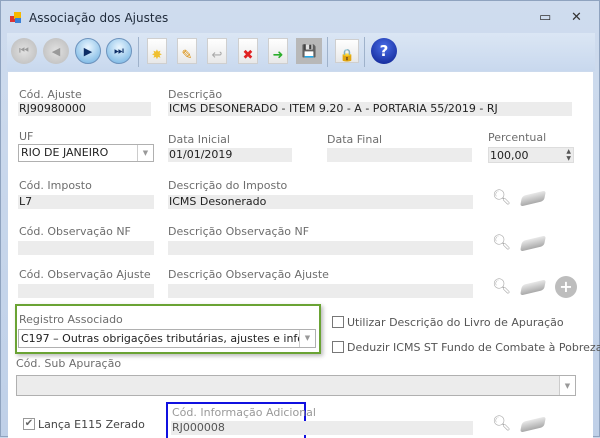 The image size is (600, 438). Describe the element at coordinates (568, 155) in the screenshot. I see `spin-arrows-icon: ▲ ▼` at that location.